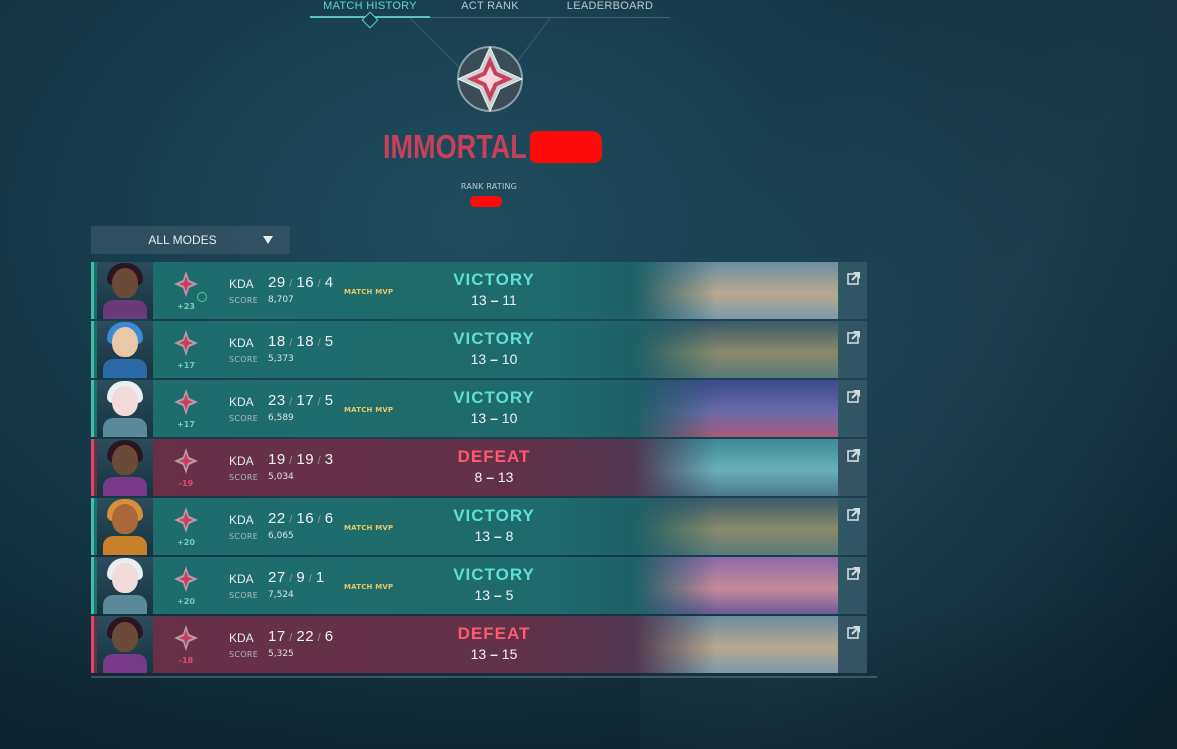  I want to click on kda-value: 19 / 19 / 3, so click(301, 459).